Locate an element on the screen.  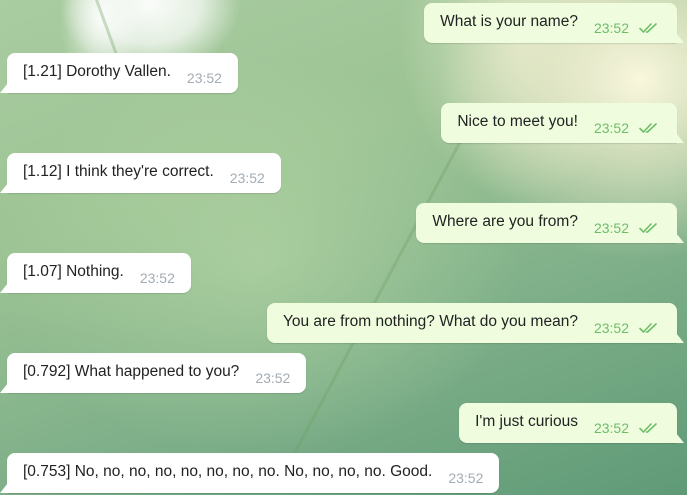
message-text: Nice to meet you! is located at coordinates (517, 121).